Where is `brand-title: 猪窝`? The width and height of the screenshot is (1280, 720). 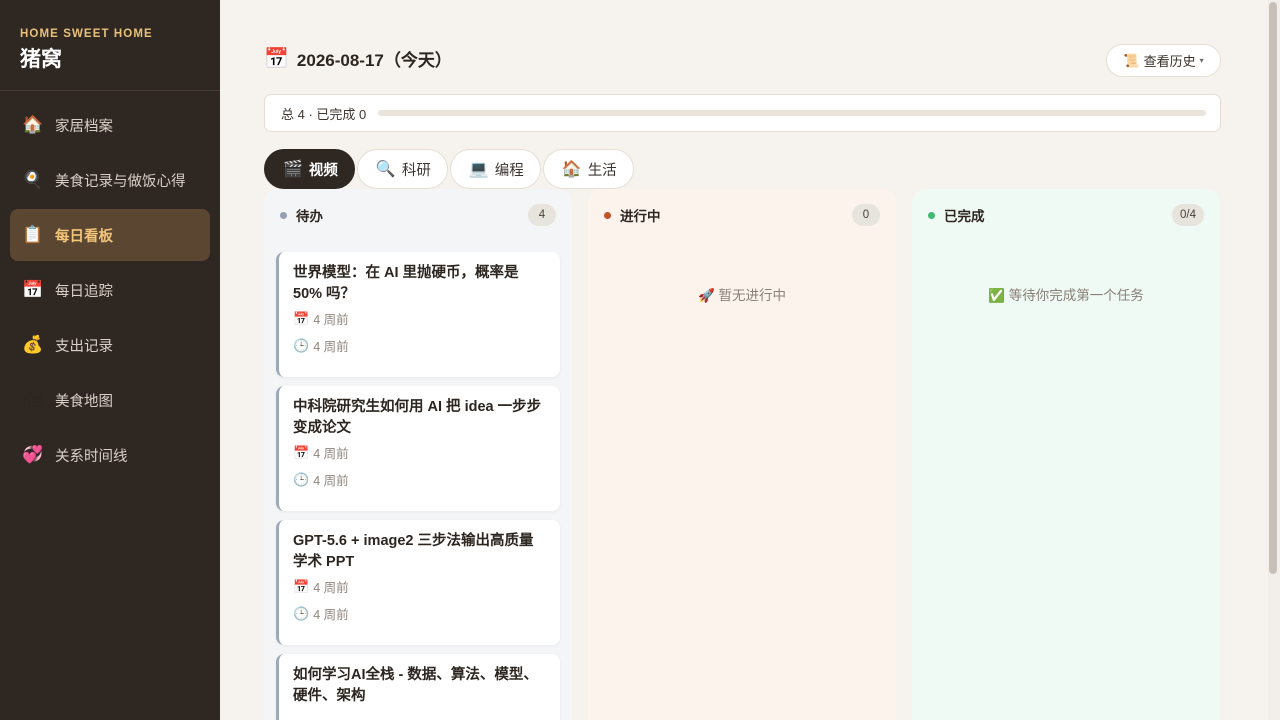
brand-title: 猪窝 is located at coordinates (41, 59).